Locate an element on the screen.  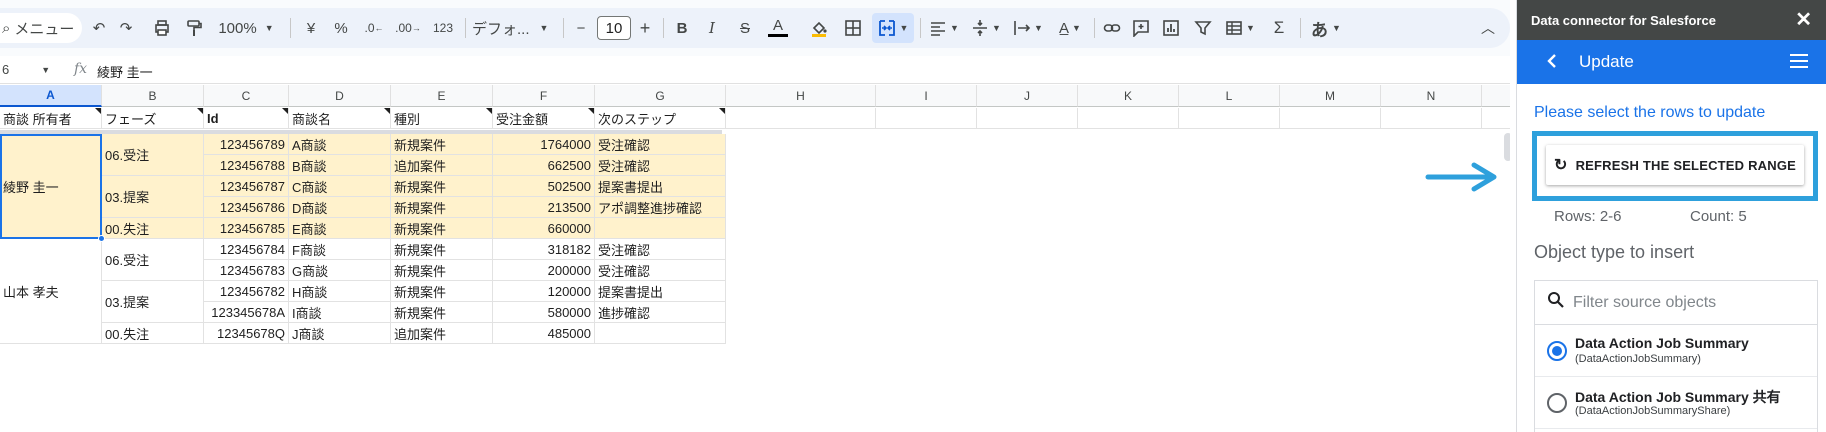
collapse-toolbar-icon: ︿ is located at coordinates (1488, 28).